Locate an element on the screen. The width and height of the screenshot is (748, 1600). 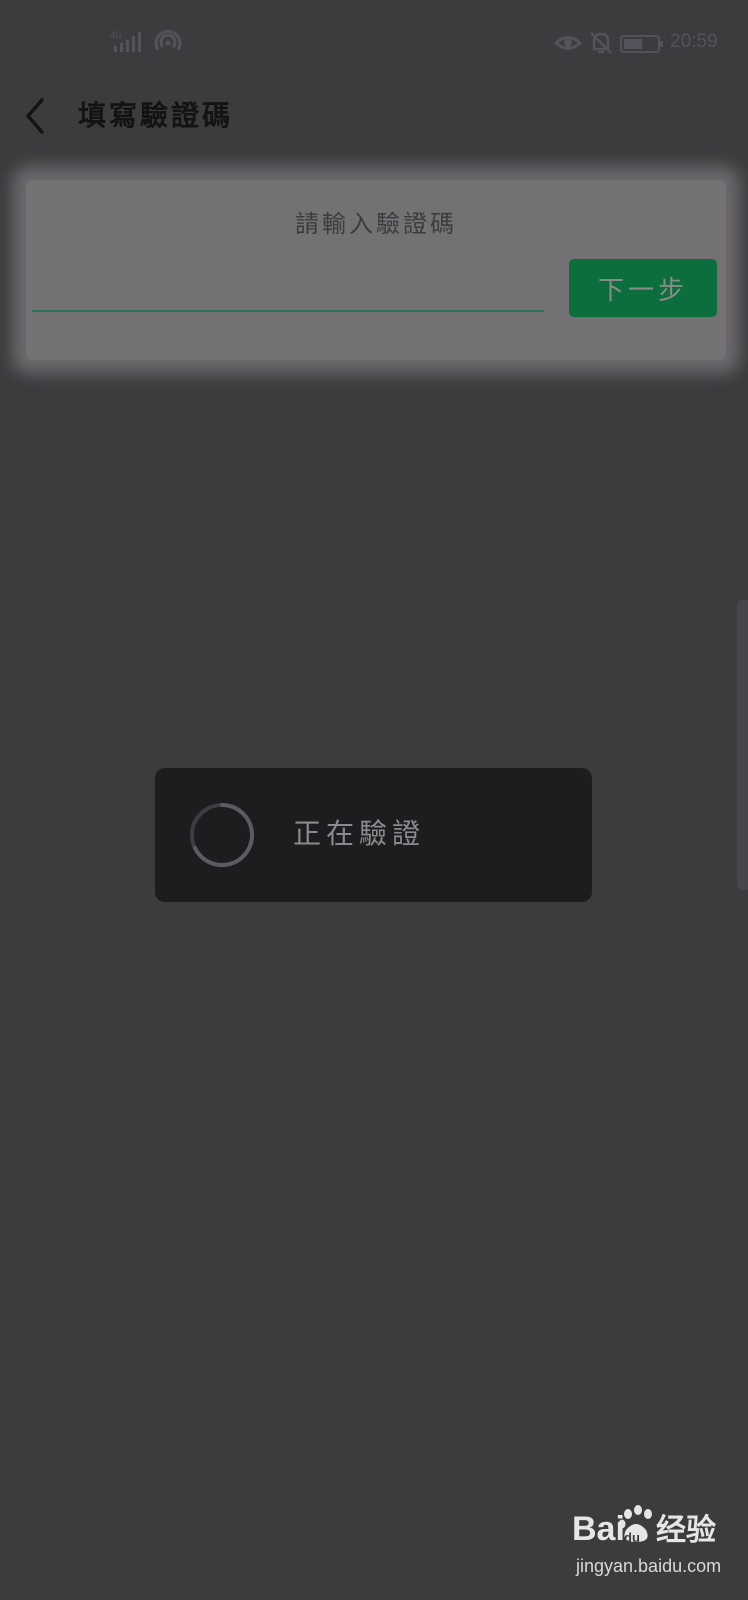
verification-code-input is located at coordinates (288, 286).